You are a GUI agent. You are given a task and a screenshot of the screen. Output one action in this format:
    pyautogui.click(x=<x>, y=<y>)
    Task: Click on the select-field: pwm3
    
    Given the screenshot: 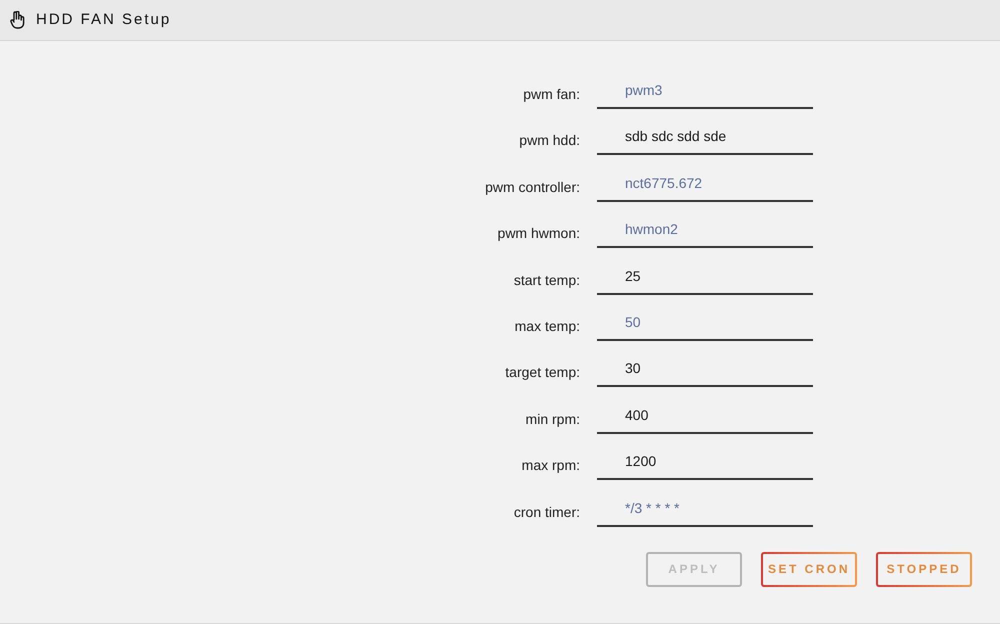 What is the action you would take?
    pyautogui.click(x=705, y=93)
    